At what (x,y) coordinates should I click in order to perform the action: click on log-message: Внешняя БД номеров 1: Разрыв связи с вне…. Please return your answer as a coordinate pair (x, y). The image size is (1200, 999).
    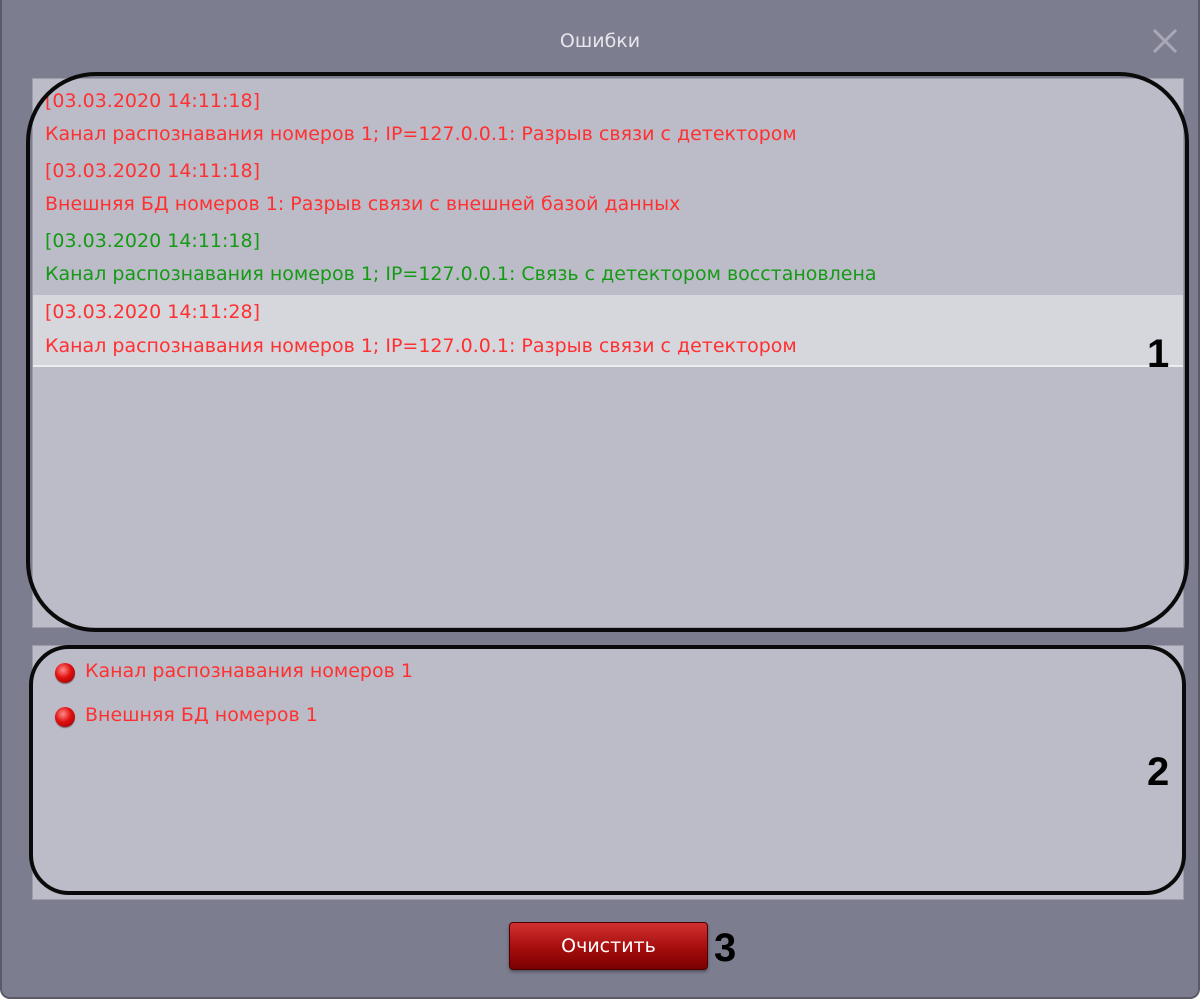
    Looking at the image, I should click on (363, 204).